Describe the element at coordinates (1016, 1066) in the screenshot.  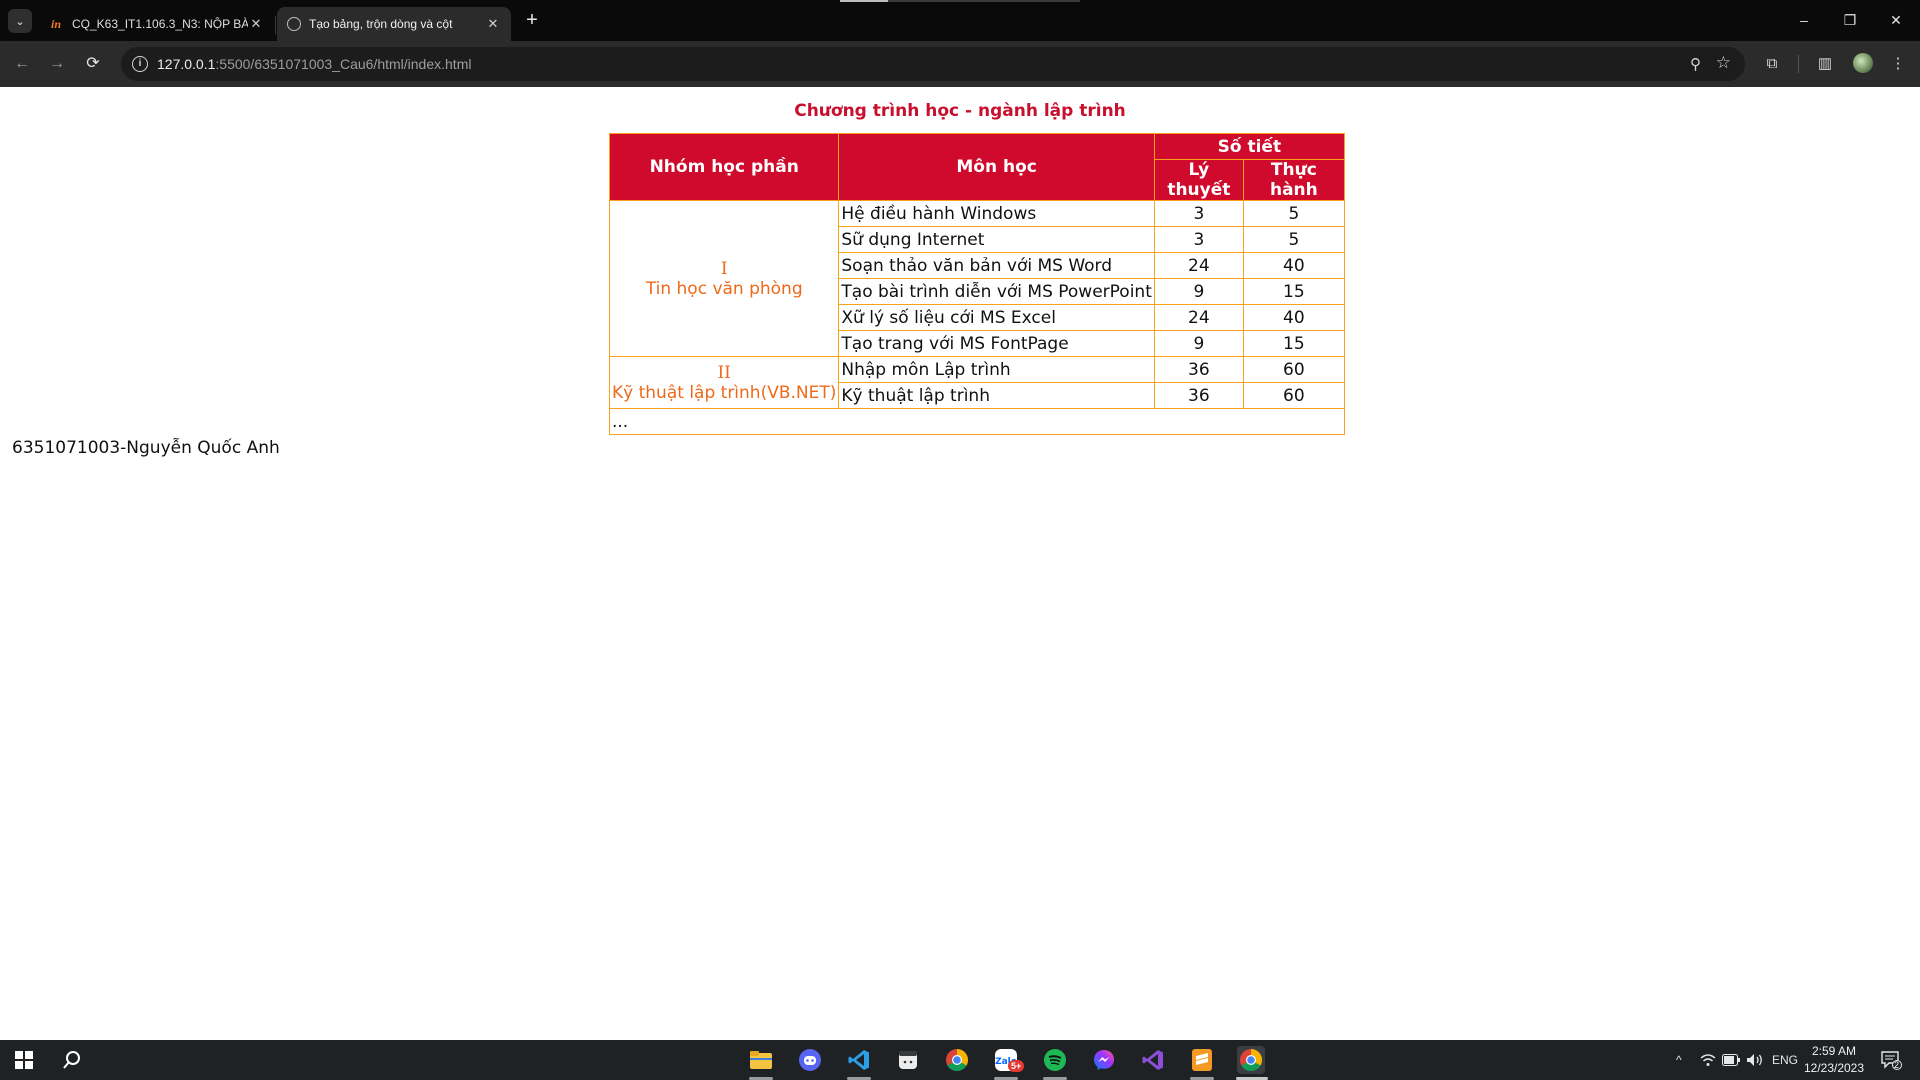
I see `notification-badge: 5+` at that location.